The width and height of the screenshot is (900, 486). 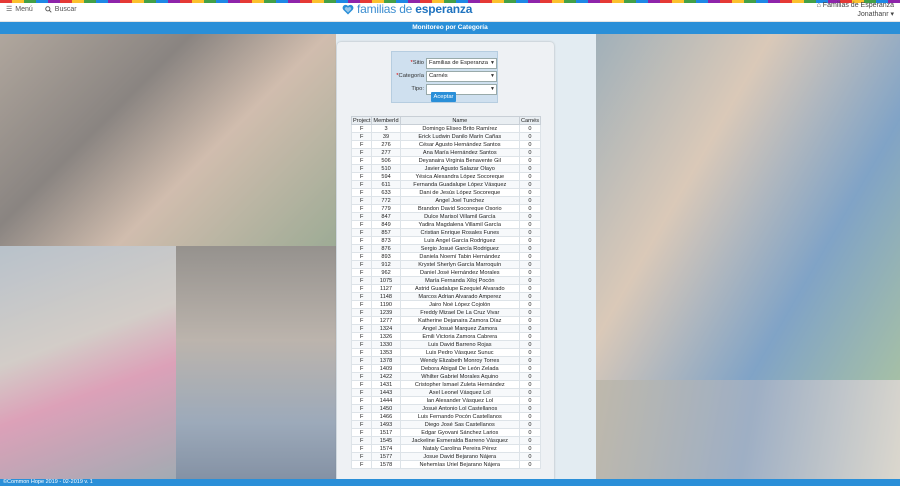 I want to click on table-row: F 1378 Wendy Elizabeth Monroy Torres 0, so click(x=446, y=360).